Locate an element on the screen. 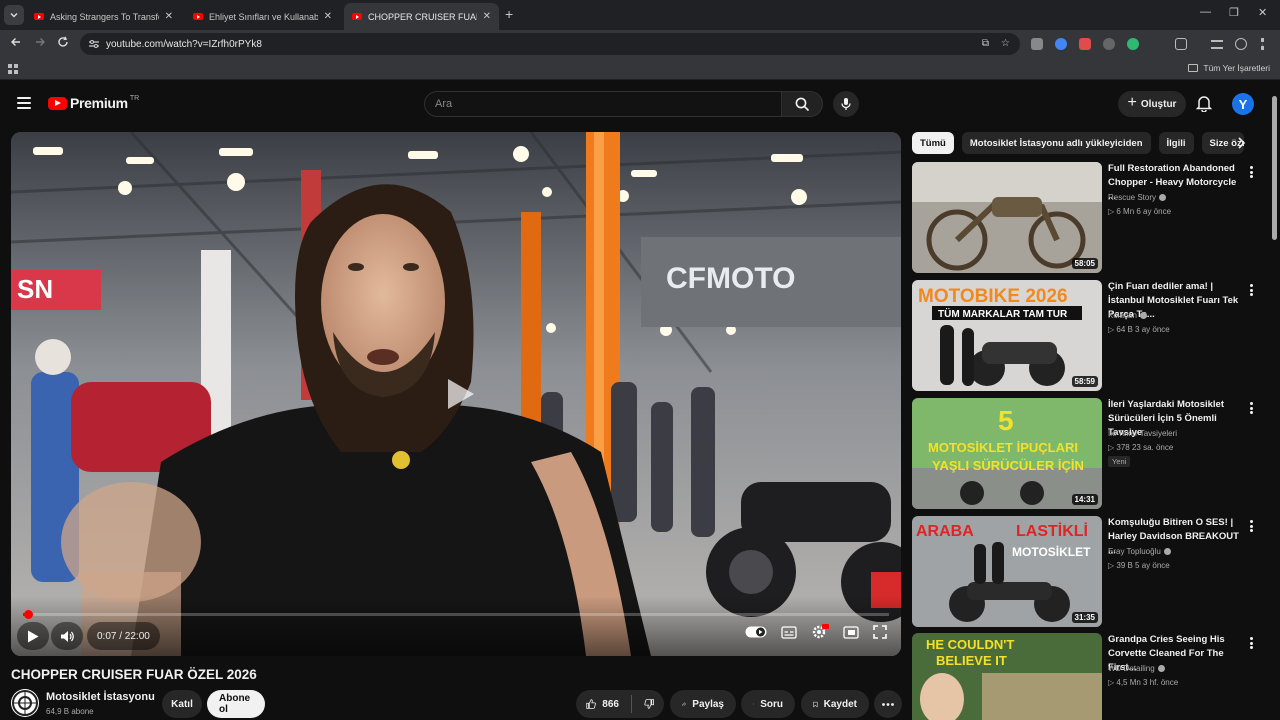 This screenshot has height=720, width=1280. notifications-bell-icon is located at coordinates (1204, 103).